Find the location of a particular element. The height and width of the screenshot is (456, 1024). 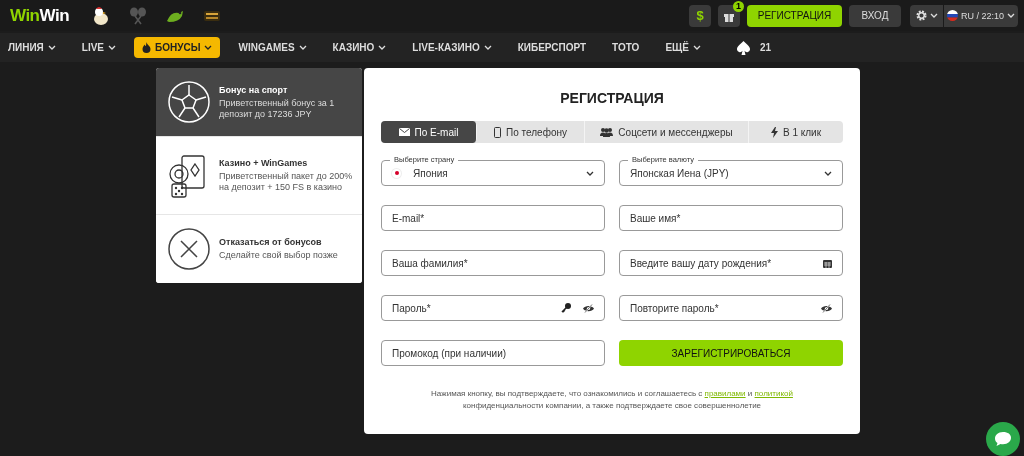

tab: В 1 клик is located at coordinates (796, 132).